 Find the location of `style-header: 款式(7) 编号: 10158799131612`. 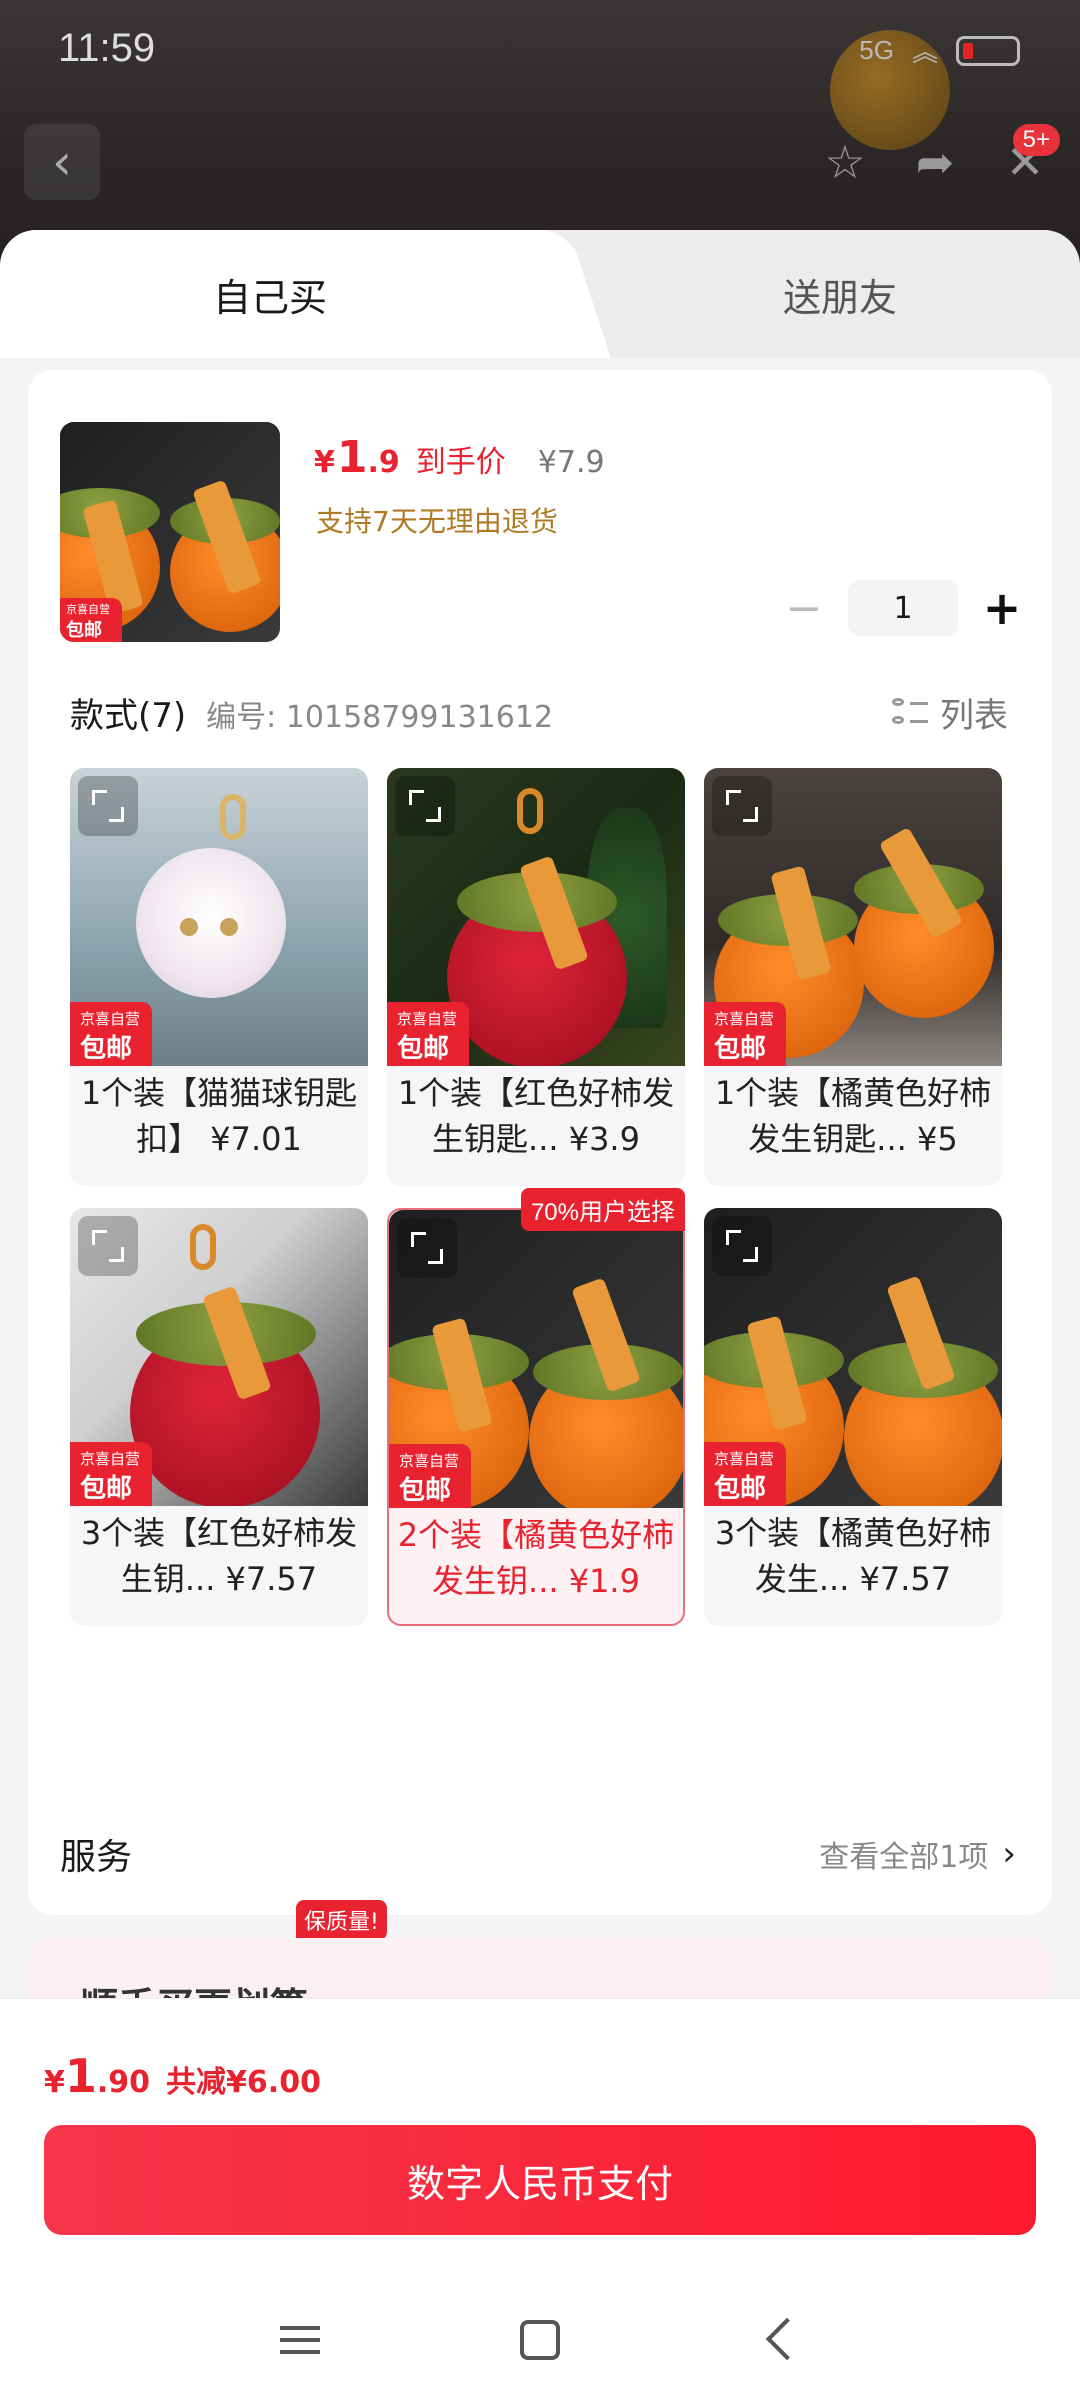

style-header: 款式(7) 编号: 10158799131612 is located at coordinates (311, 712).